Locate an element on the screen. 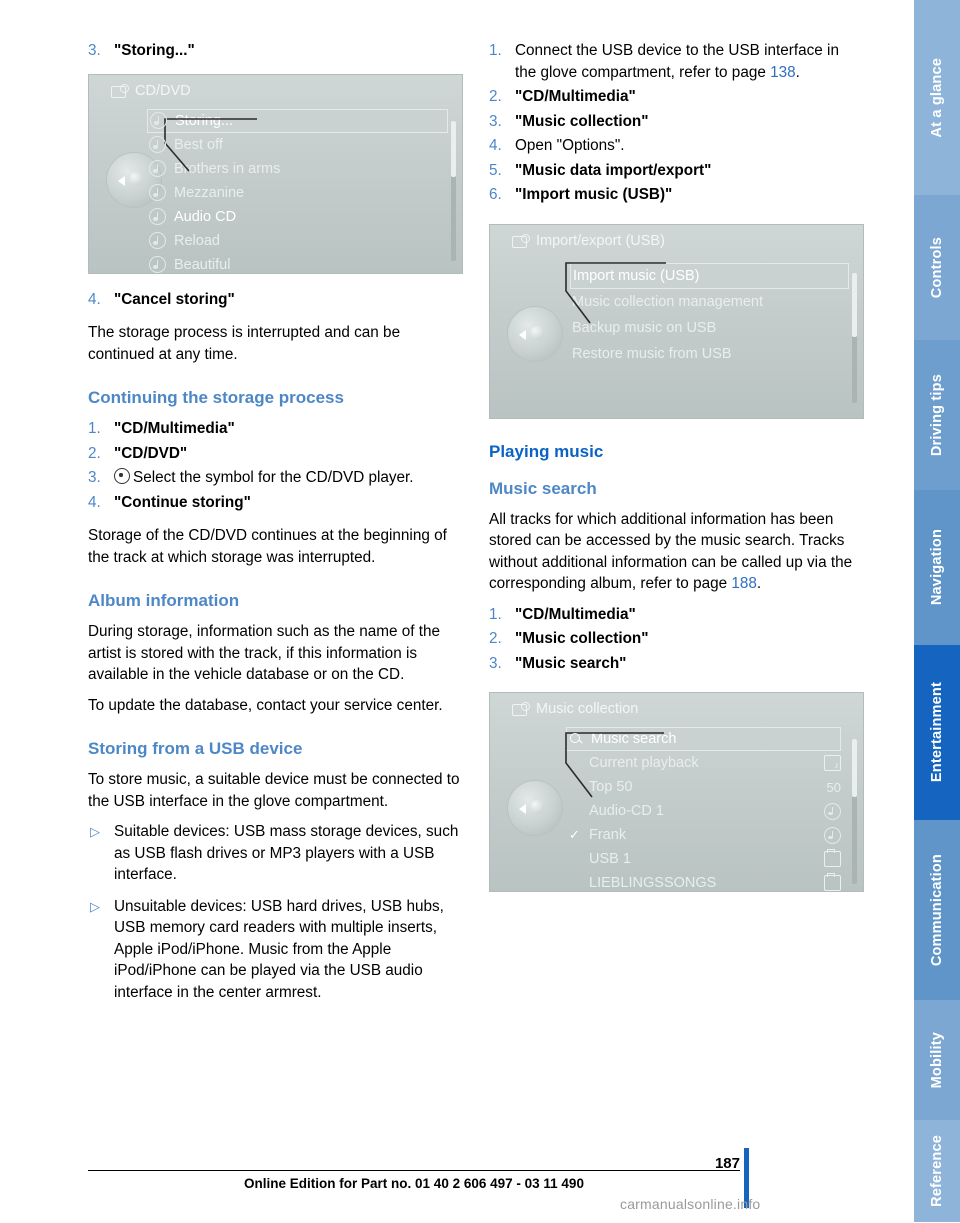 The image size is (960, 1223). screen-title-row: Music collection is located at coordinates (676, 708).